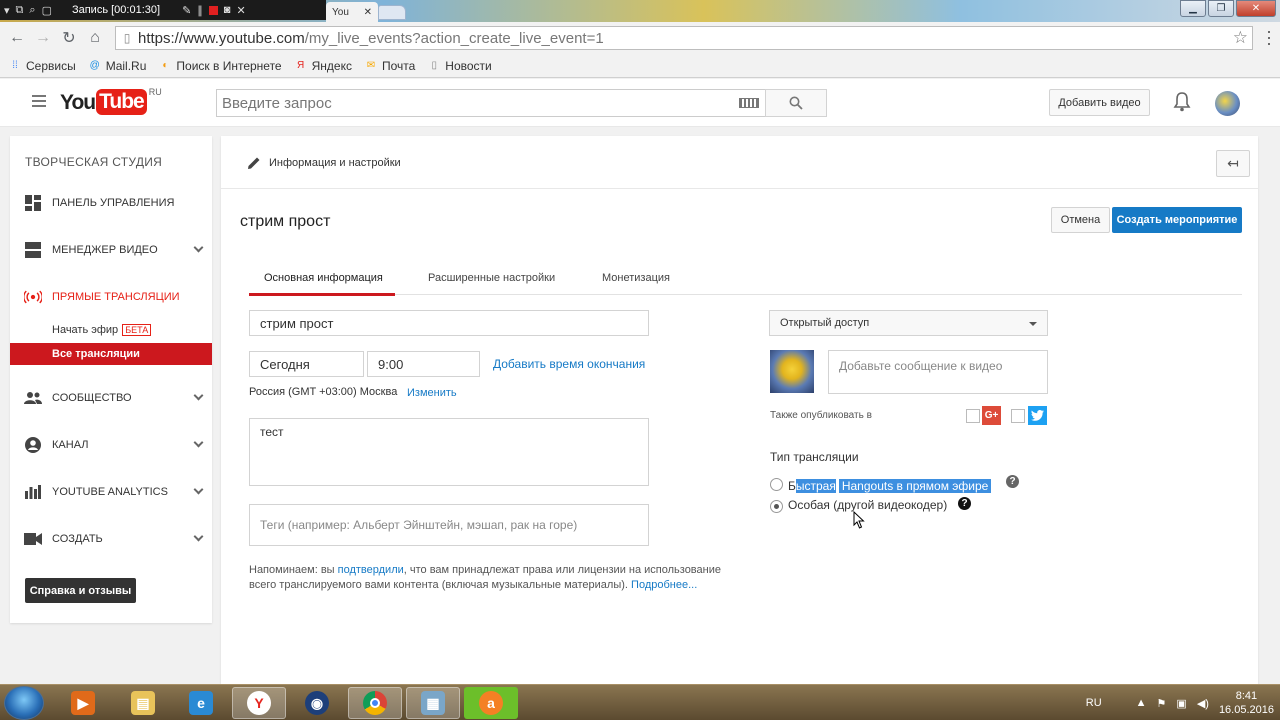  Describe the element at coordinates (1183, 103) in the screenshot. I see `notifications-bell-icon` at that location.